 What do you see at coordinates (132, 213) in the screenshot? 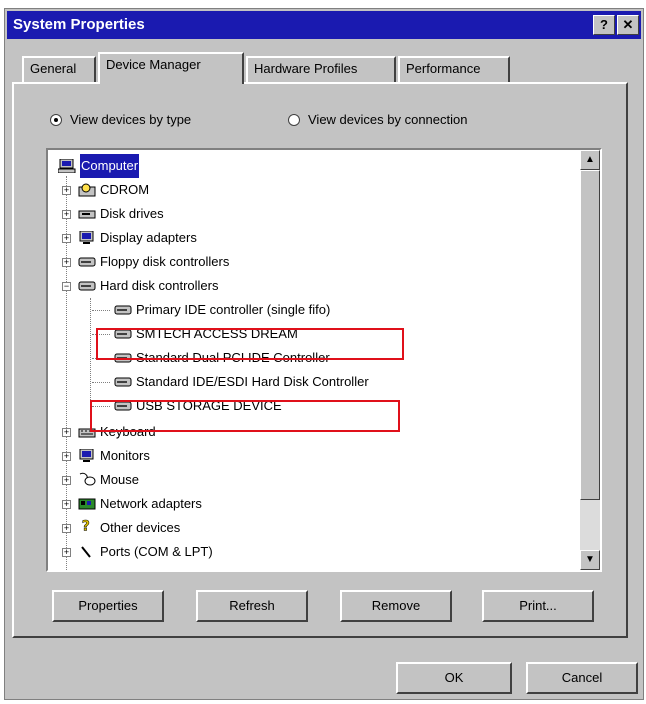
I see `tree-item-label: Disk drives` at bounding box center [132, 213].